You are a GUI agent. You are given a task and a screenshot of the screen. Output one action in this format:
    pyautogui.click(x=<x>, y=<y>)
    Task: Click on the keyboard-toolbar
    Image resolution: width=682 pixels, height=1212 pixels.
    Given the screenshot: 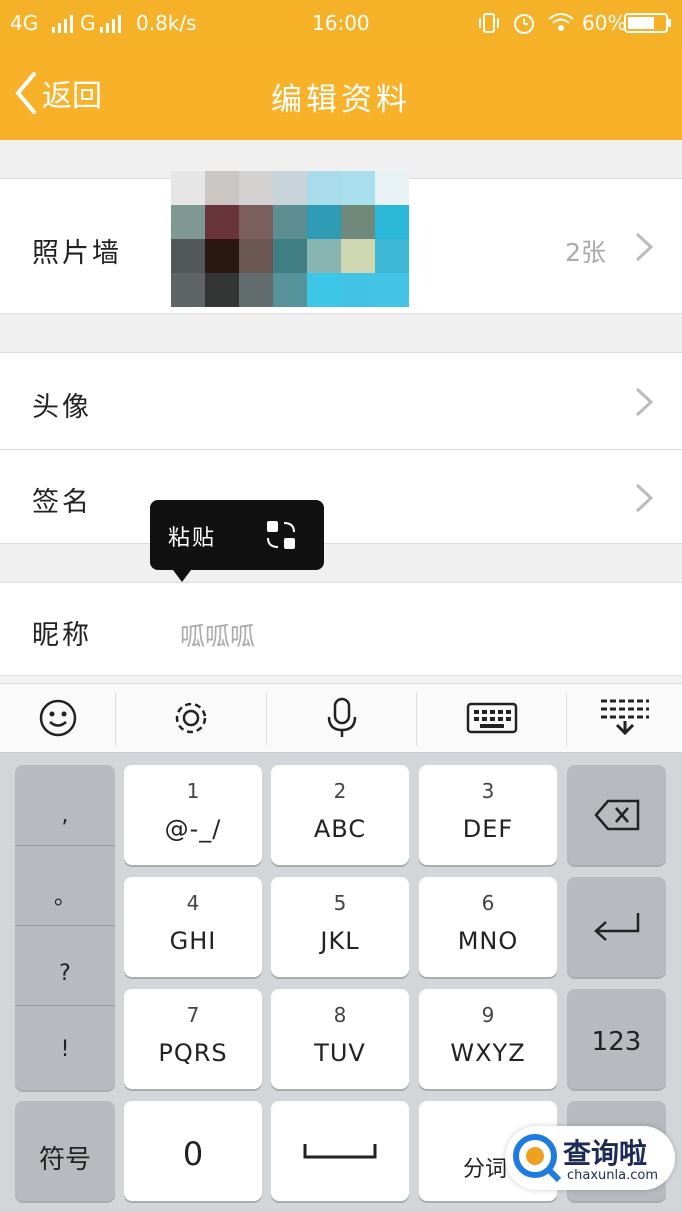 What is the action you would take?
    pyautogui.click(x=341, y=718)
    